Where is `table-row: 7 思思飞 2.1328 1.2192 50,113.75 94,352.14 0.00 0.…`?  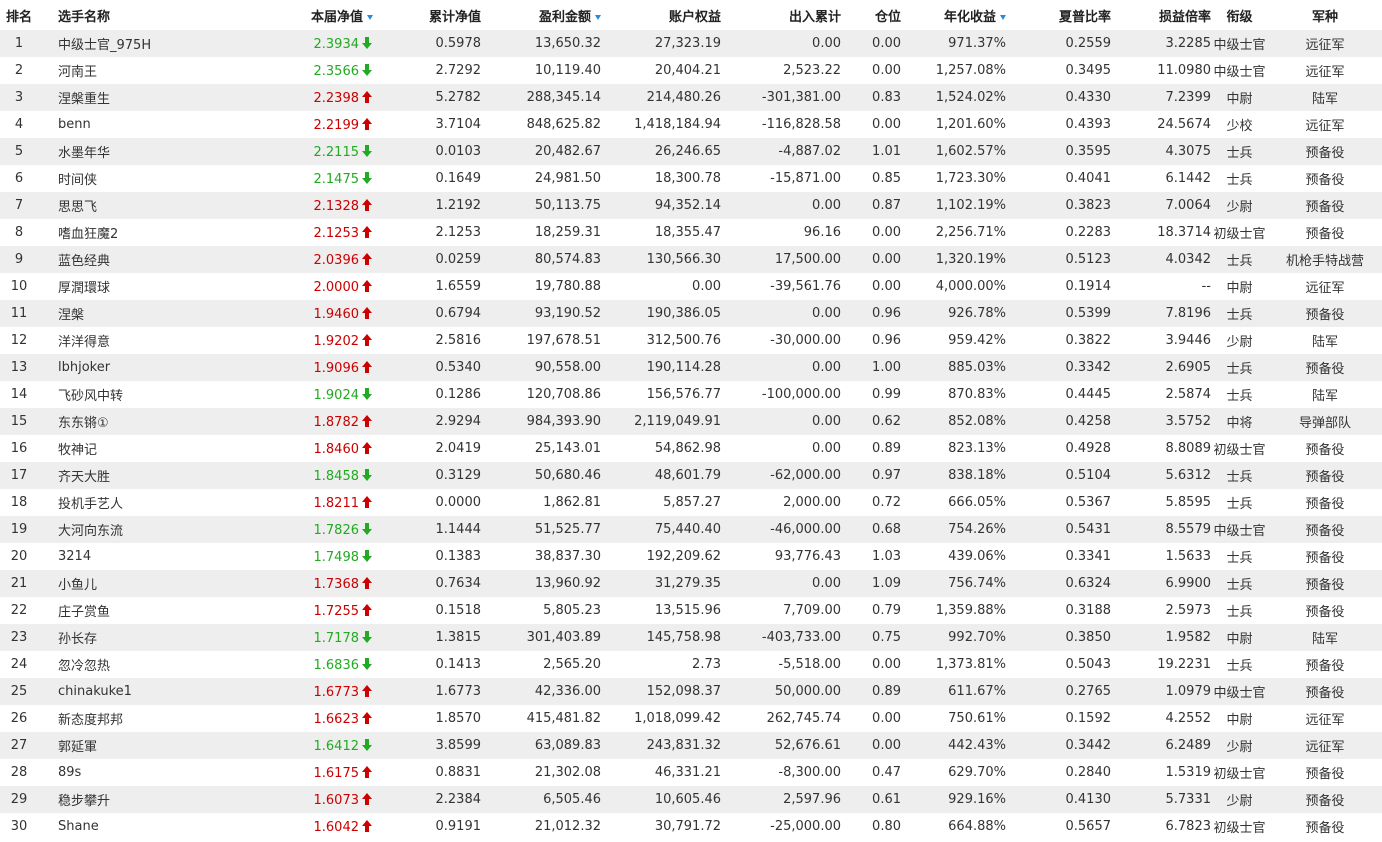
table-row: 7 思思飞 2.1328 1.2192 50,113.75 94,352.14 0.00 0.… is located at coordinates (691, 205).